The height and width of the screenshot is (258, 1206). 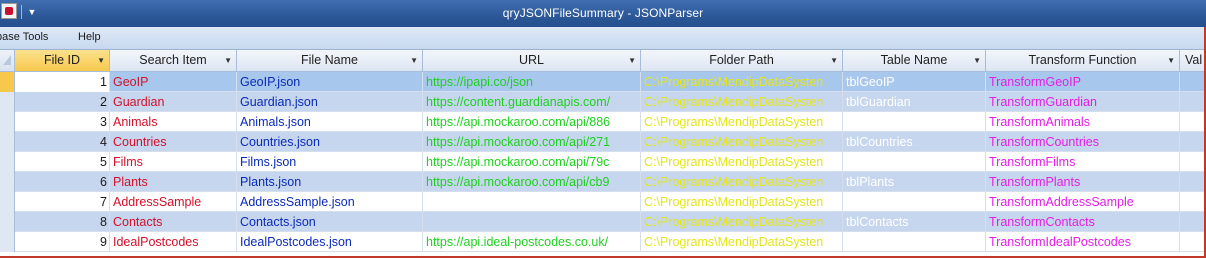 What do you see at coordinates (914, 102) in the screenshot?
I see `cell-table-name: tblGuardian` at bounding box center [914, 102].